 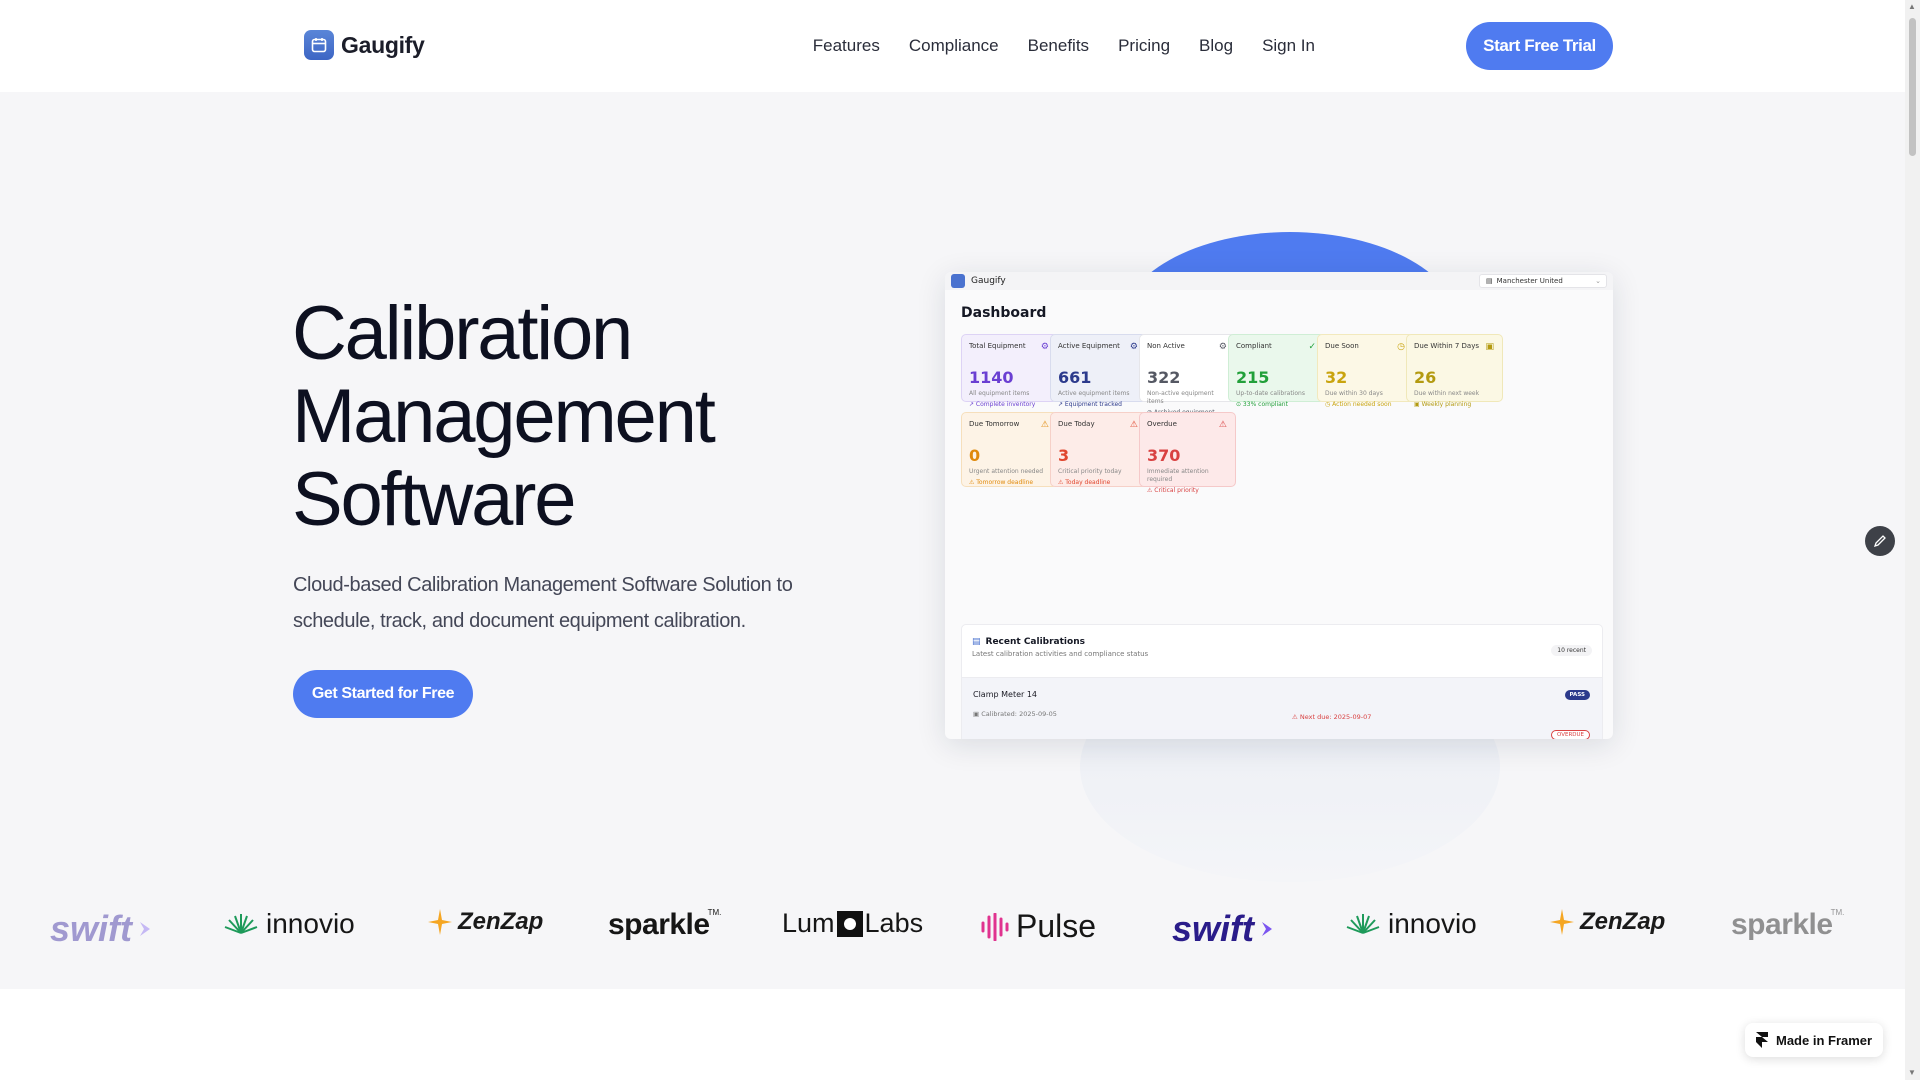 What do you see at coordinates (1912, 540) in the screenshot?
I see `page-scrollbar: ▲ ▼` at bounding box center [1912, 540].